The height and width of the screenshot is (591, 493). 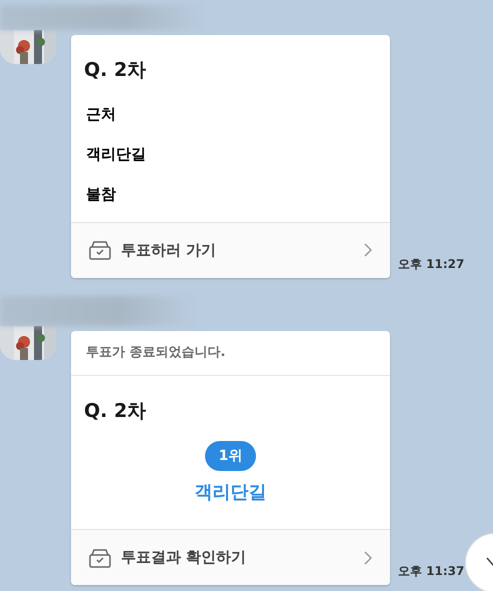 I want to click on poll-action-button: 투표결과 확인하기, so click(x=230, y=557).